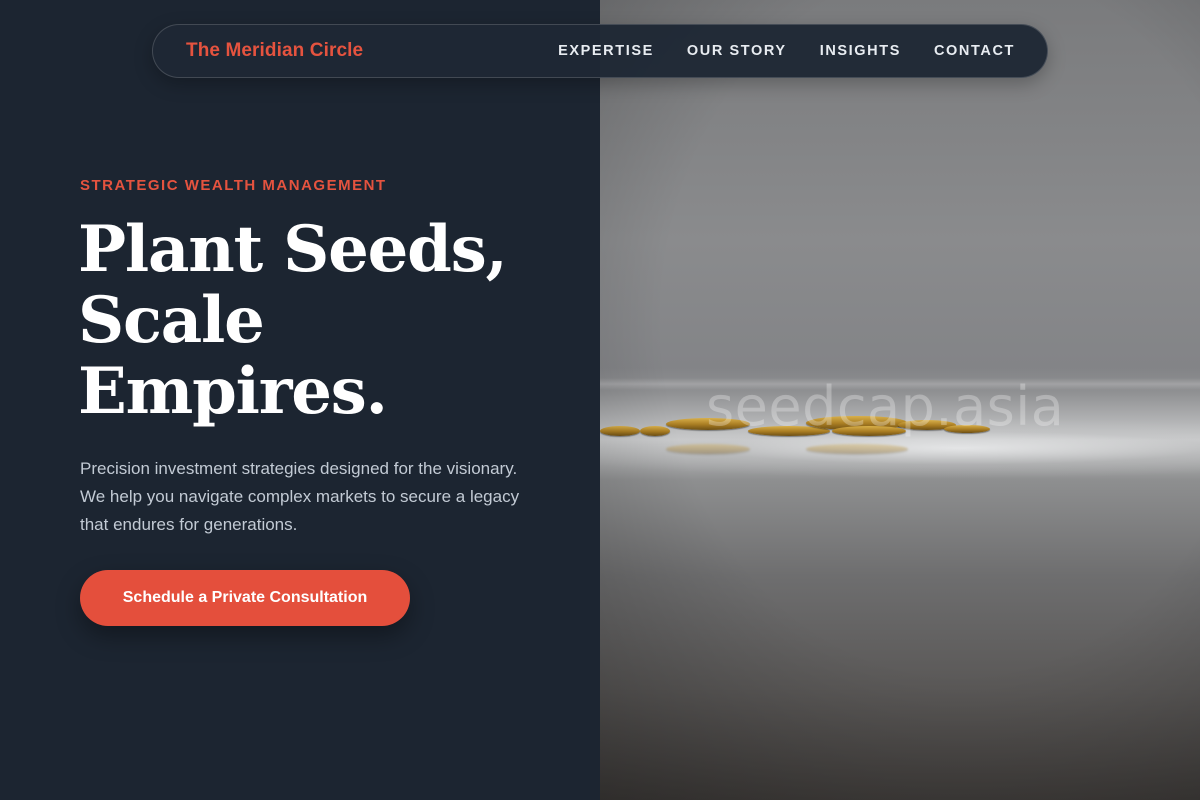  What do you see at coordinates (293, 249) in the screenshot?
I see `headline-line: Plant Seeds,` at bounding box center [293, 249].